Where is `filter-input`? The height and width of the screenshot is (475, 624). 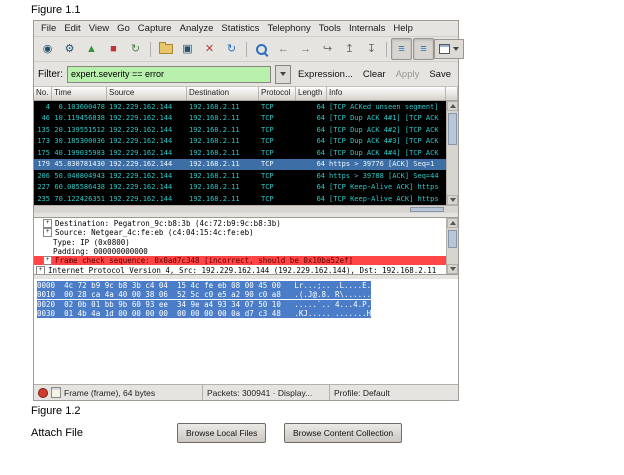 filter-input is located at coordinates (169, 74).